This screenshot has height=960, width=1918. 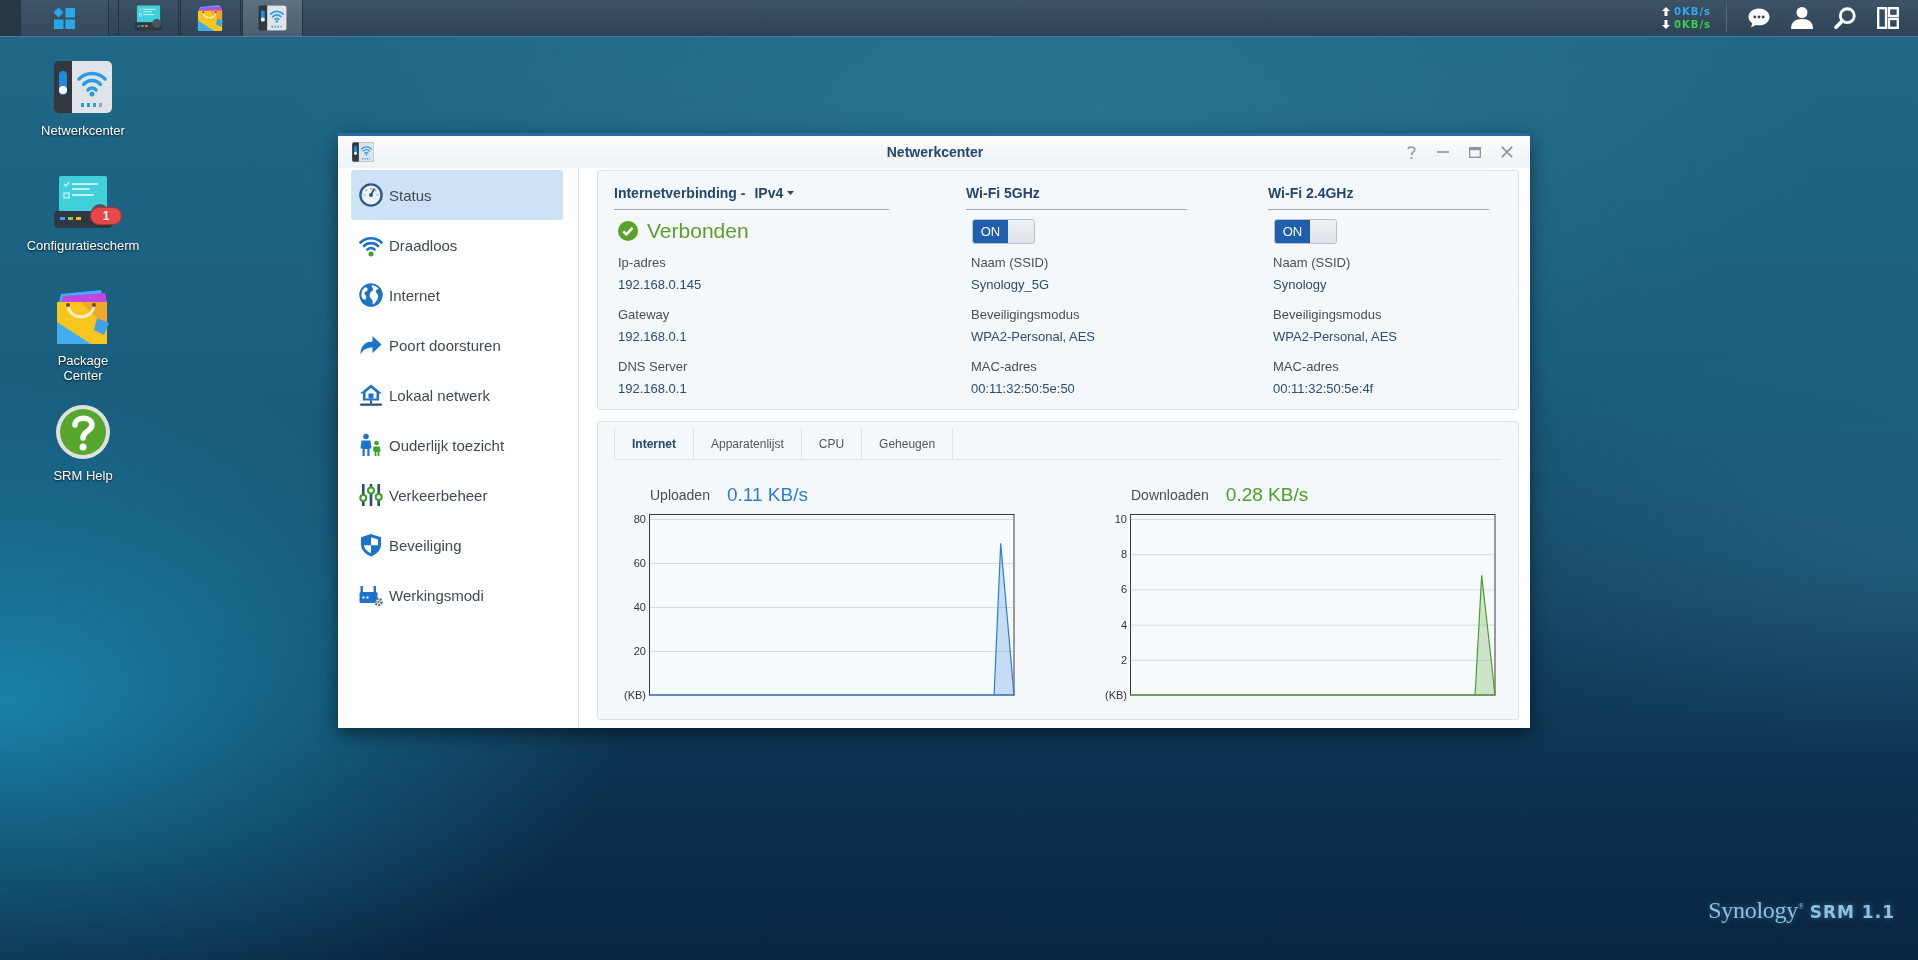 I want to click on axis-tick-label: 4, so click(x=1123, y=624).